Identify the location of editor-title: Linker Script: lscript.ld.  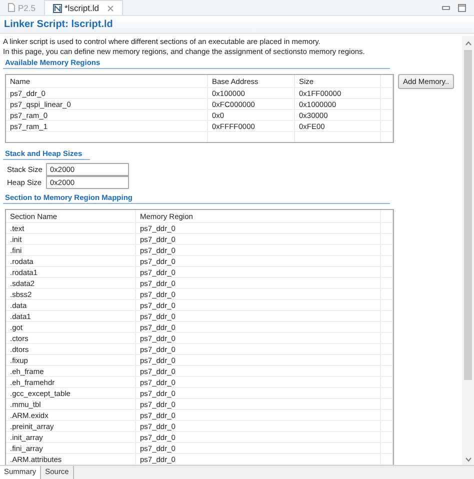
(237, 25).